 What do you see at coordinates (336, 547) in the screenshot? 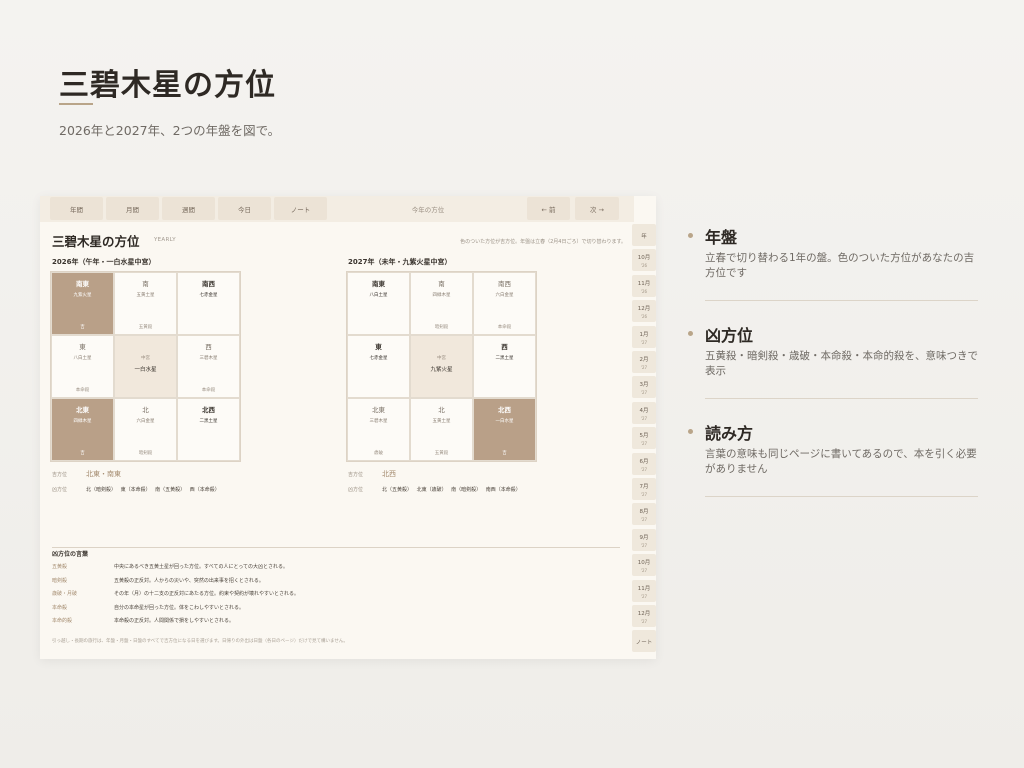
I see `glossary-divider` at bounding box center [336, 547].